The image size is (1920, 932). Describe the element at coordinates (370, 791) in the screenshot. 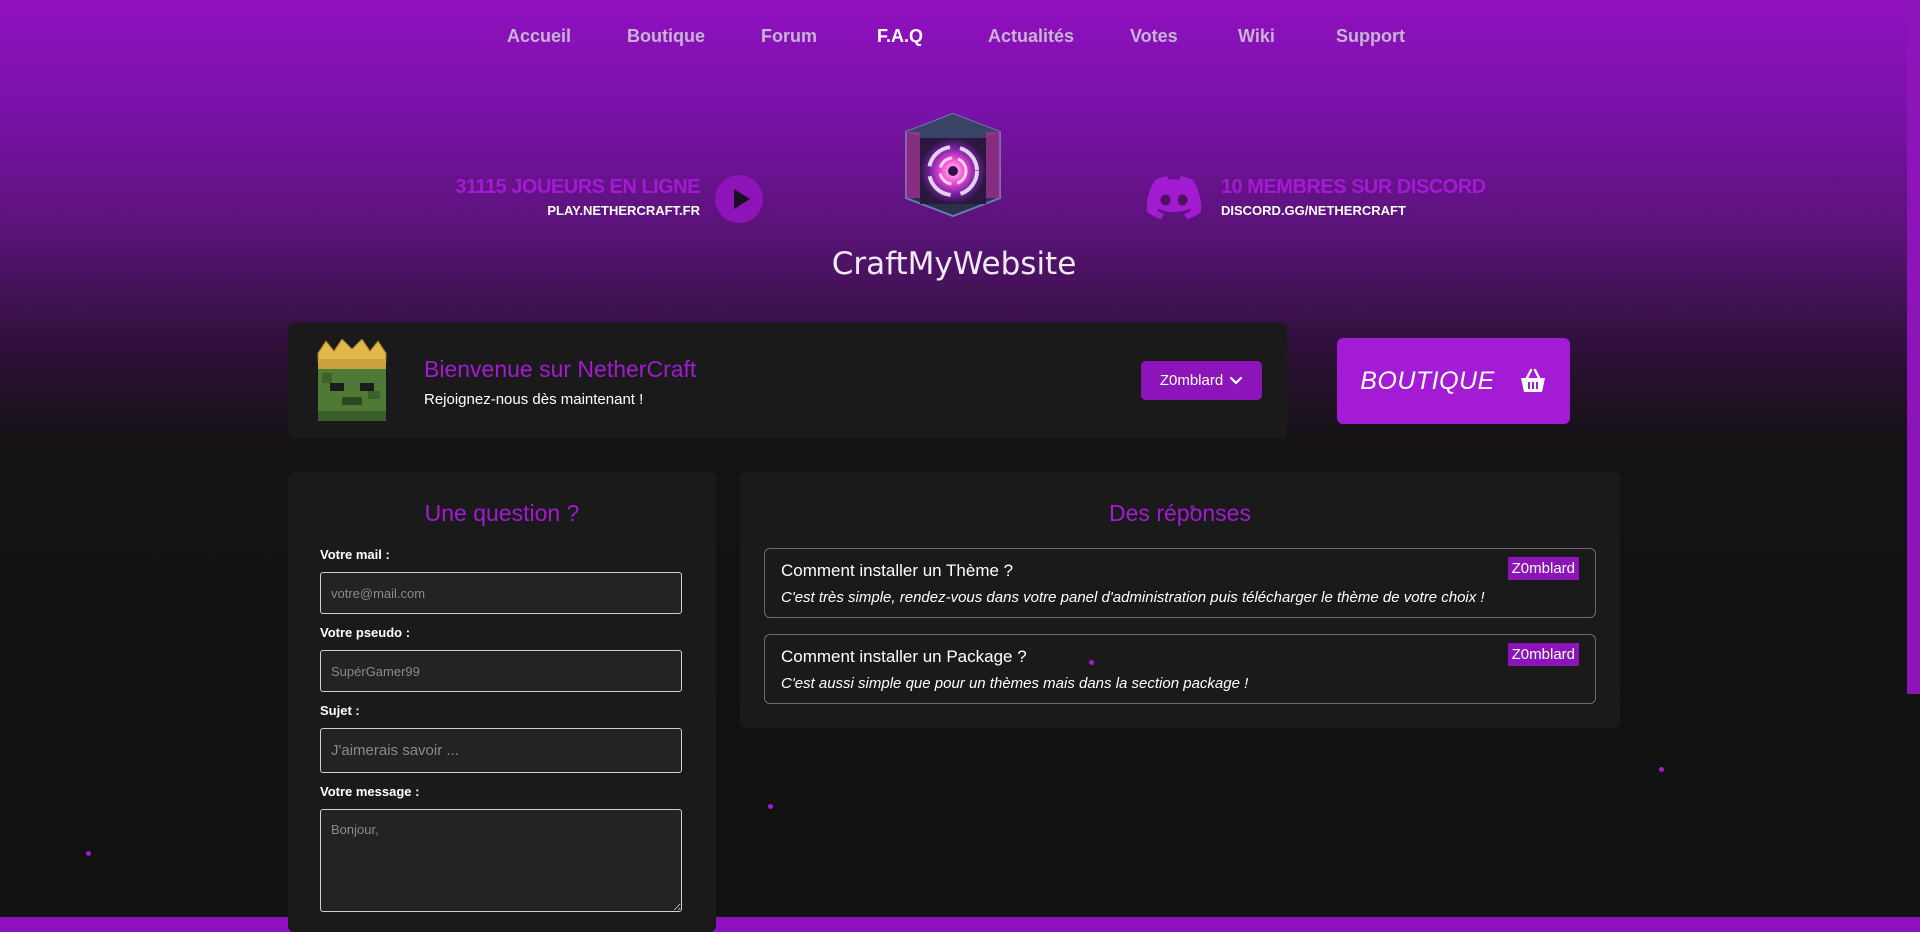

I see `message-label: Votre message :` at that location.